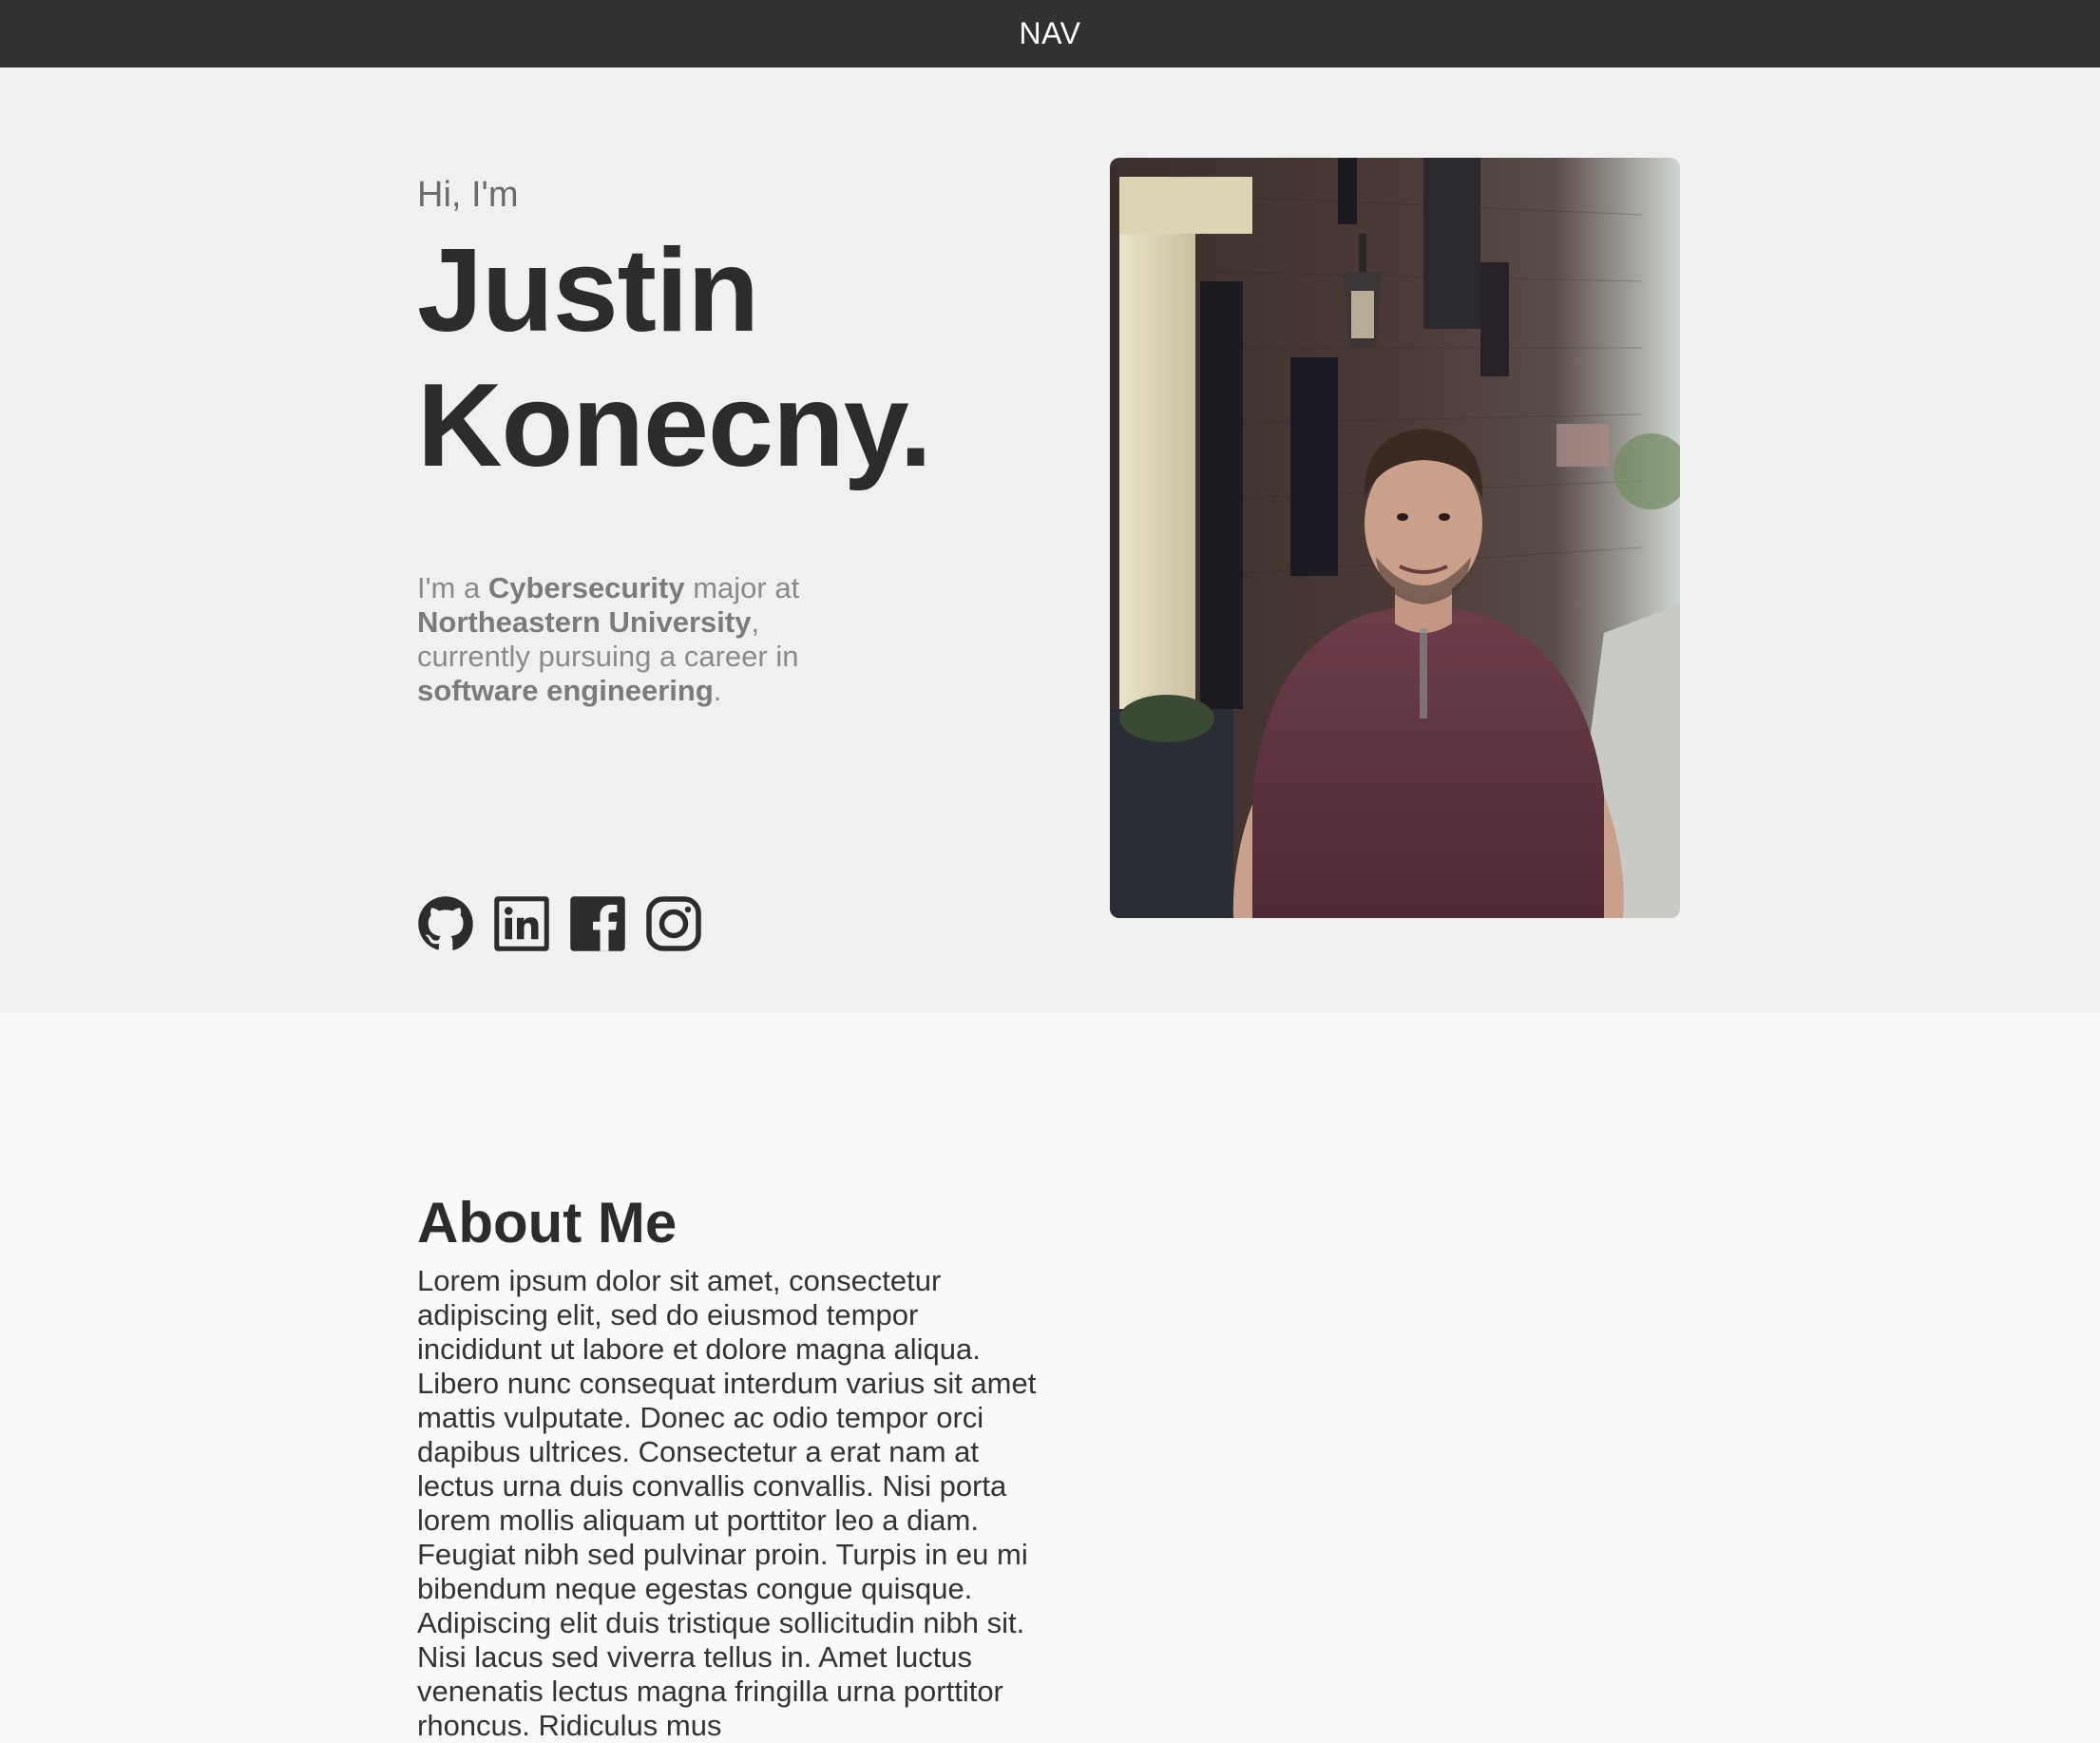  Describe the element at coordinates (674, 425) in the screenshot. I see `last-name: Konecny.` at that location.